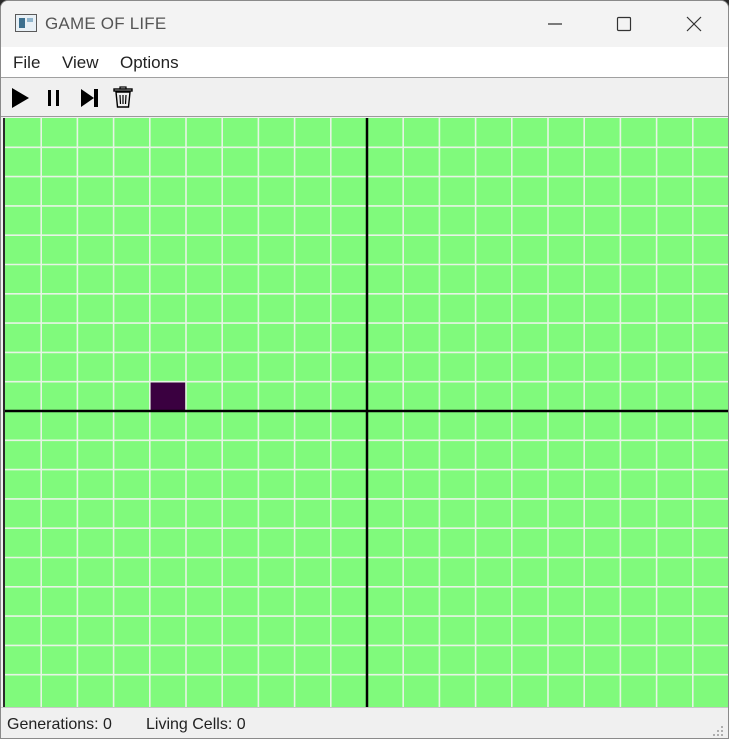 This screenshot has width=729, height=739. I want to click on step-icon, so click(89, 98).